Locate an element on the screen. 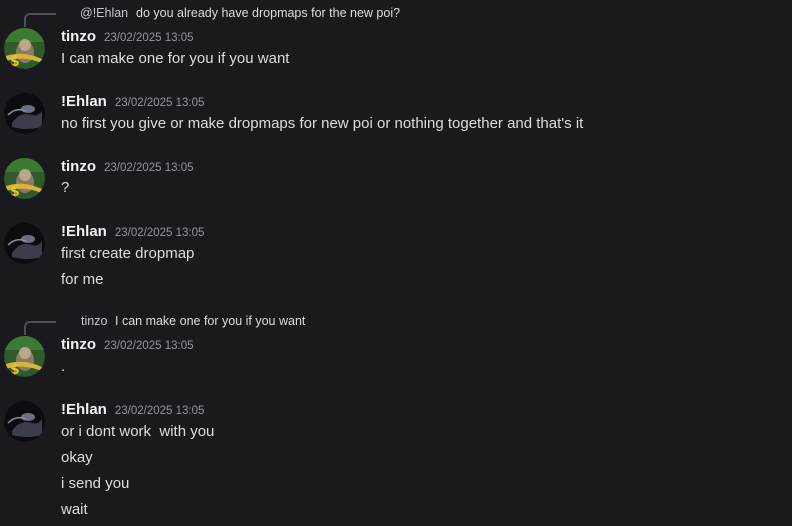 The height and width of the screenshot is (526, 792). message-text: ? is located at coordinates (65, 187).